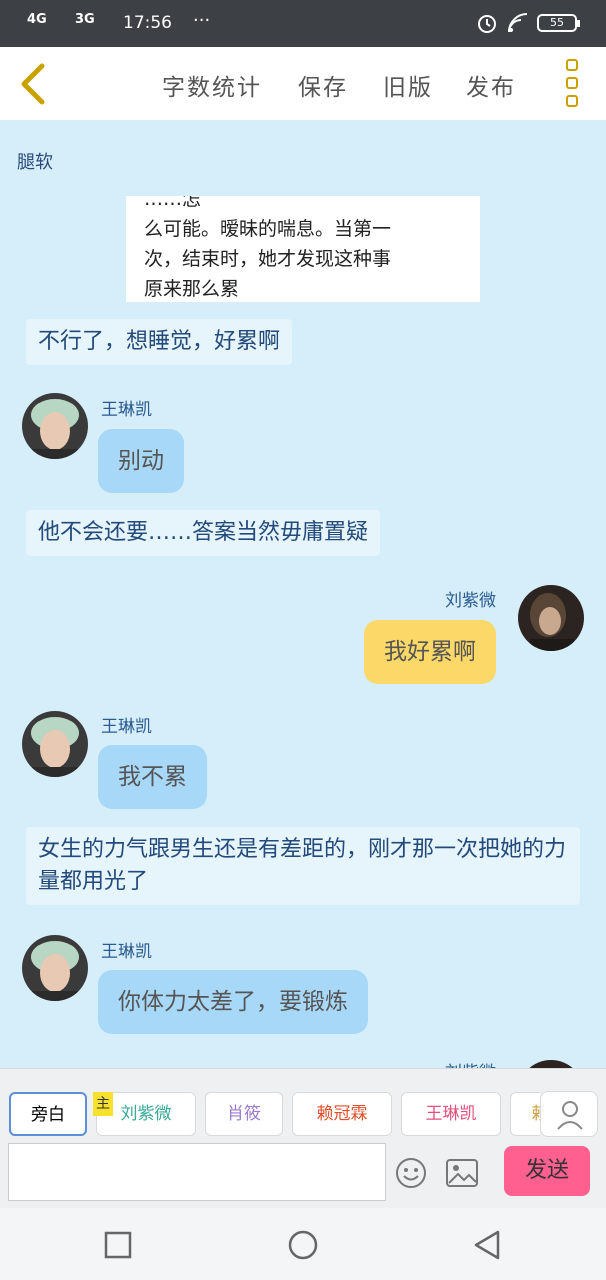 The image size is (606, 1280). I want to click on signal-3g: 3G, so click(85, 19).